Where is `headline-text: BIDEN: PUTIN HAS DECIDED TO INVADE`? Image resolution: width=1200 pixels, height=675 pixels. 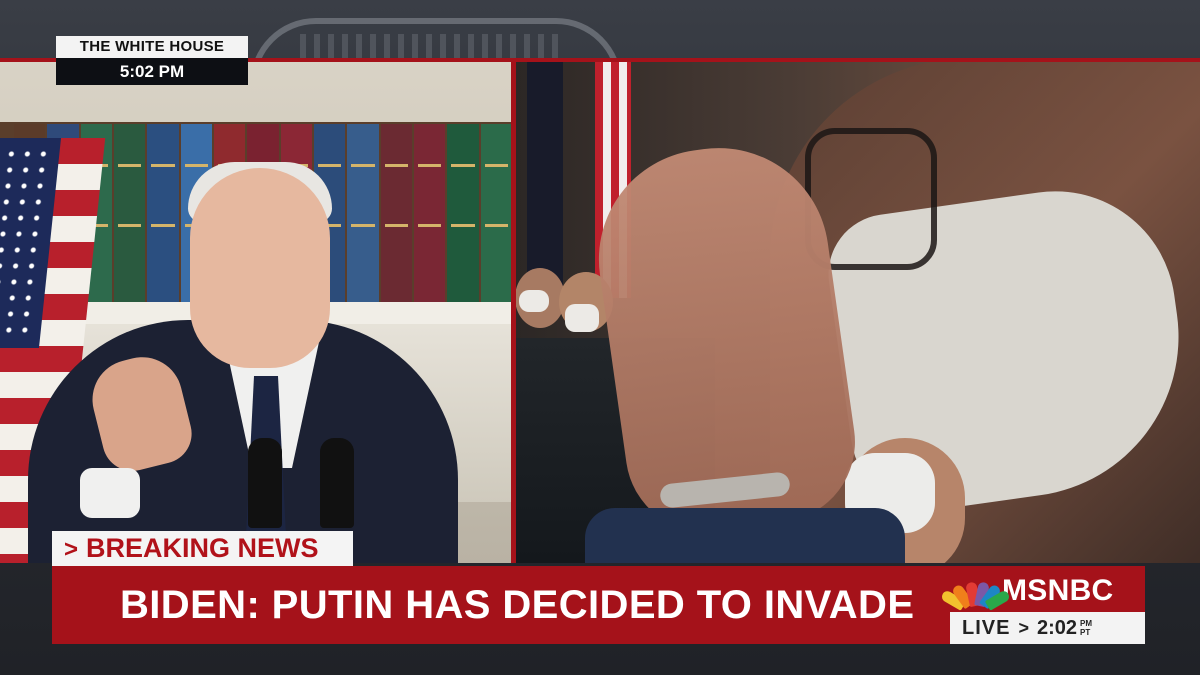
headline-text: BIDEN: PUTIN HAS DECIDED TO INVADE is located at coordinates (517, 605).